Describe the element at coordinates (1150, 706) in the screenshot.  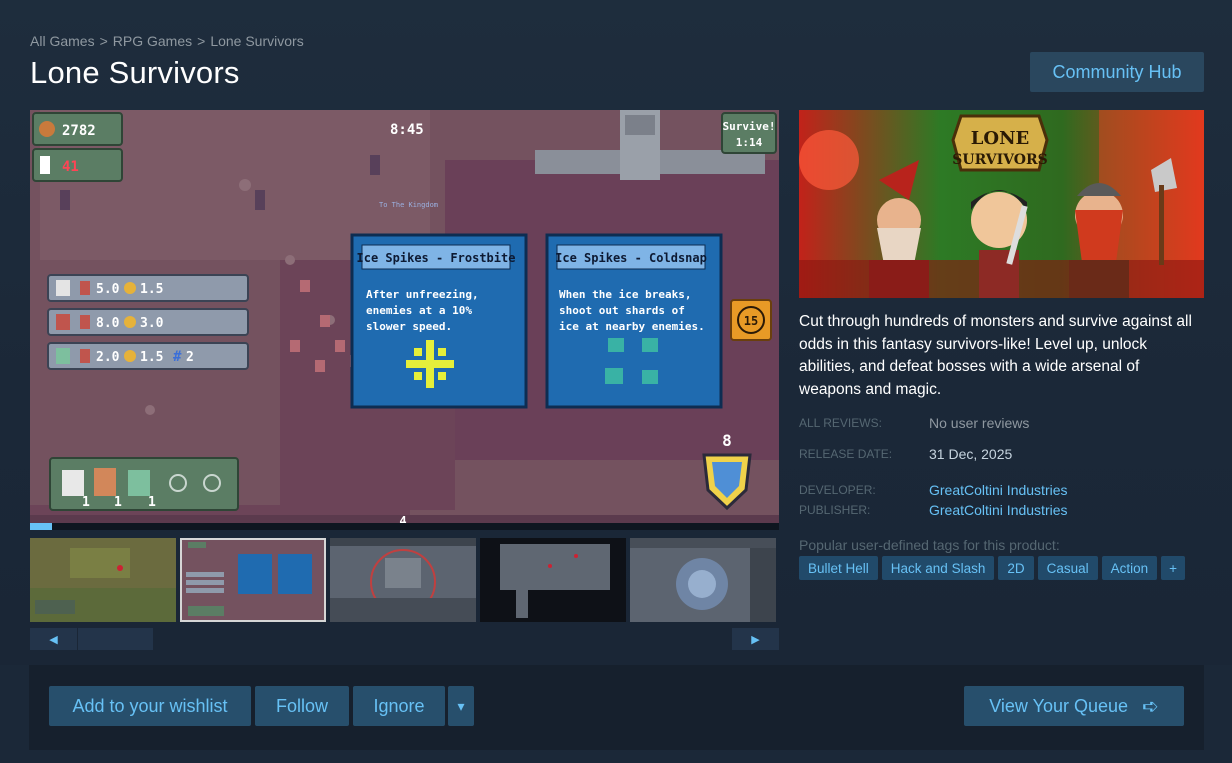
I see `arrow-right-icon: ➪` at that location.